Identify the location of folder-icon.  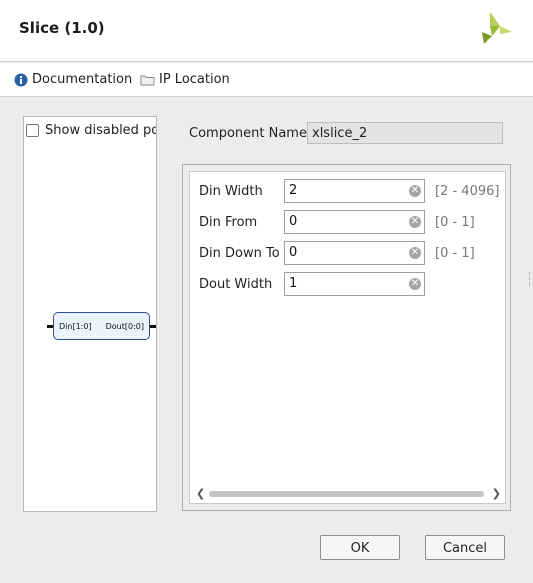
(147, 80).